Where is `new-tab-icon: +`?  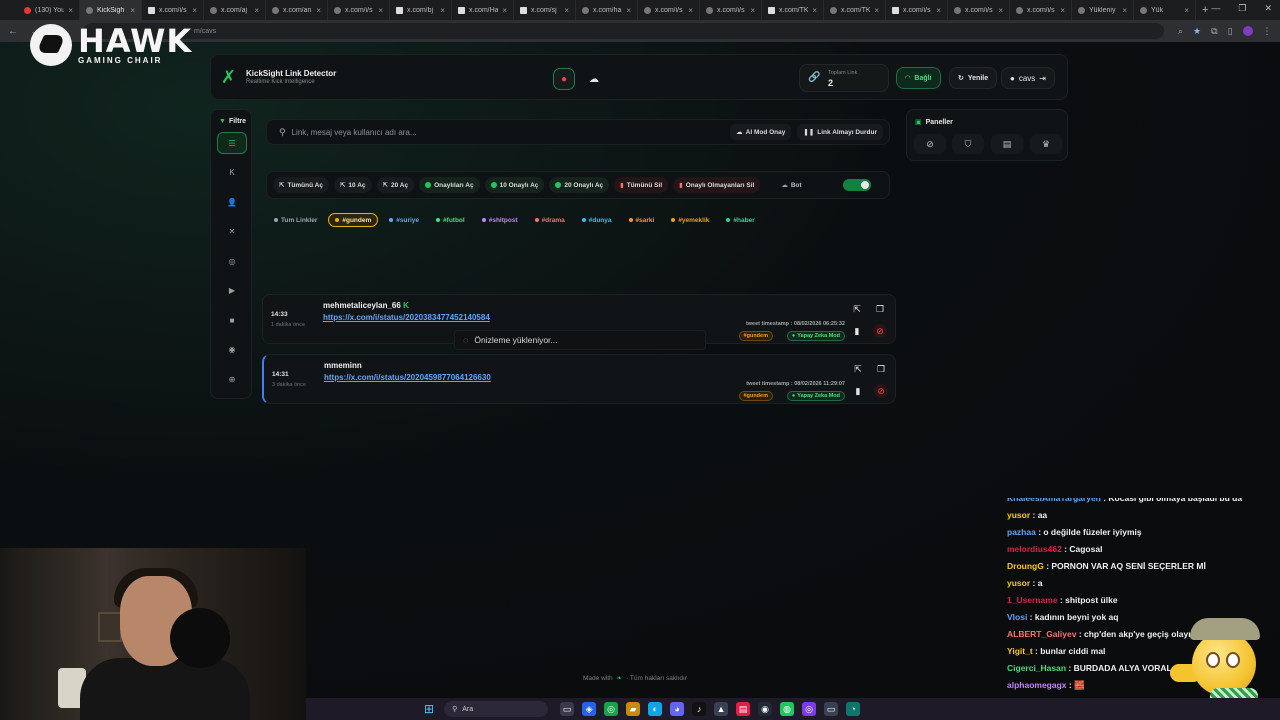 new-tab-icon: + is located at coordinates (1205, 10).